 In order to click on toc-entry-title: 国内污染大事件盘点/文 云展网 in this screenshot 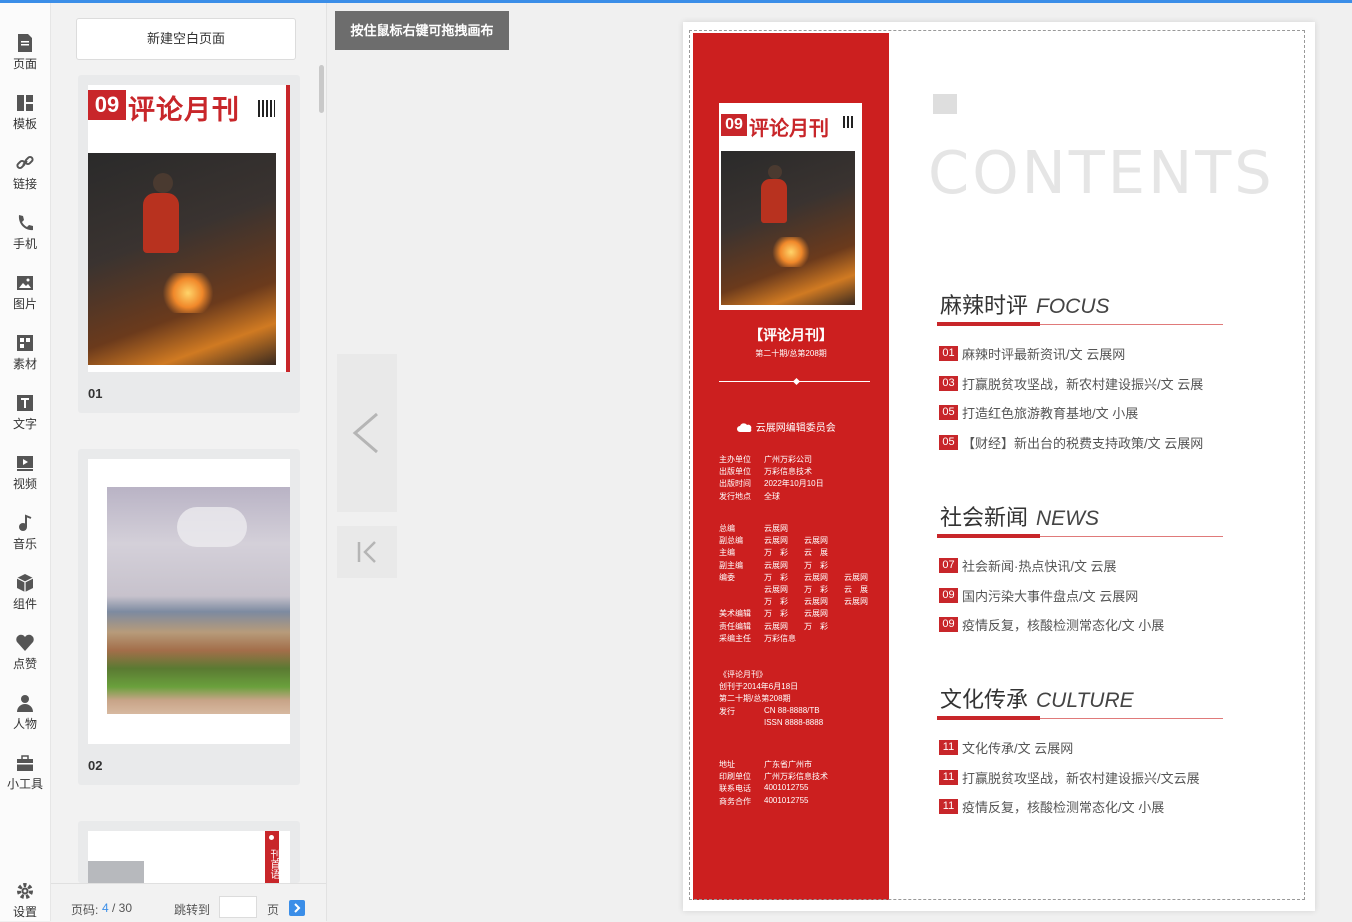, I will do `click(1050, 596)`.